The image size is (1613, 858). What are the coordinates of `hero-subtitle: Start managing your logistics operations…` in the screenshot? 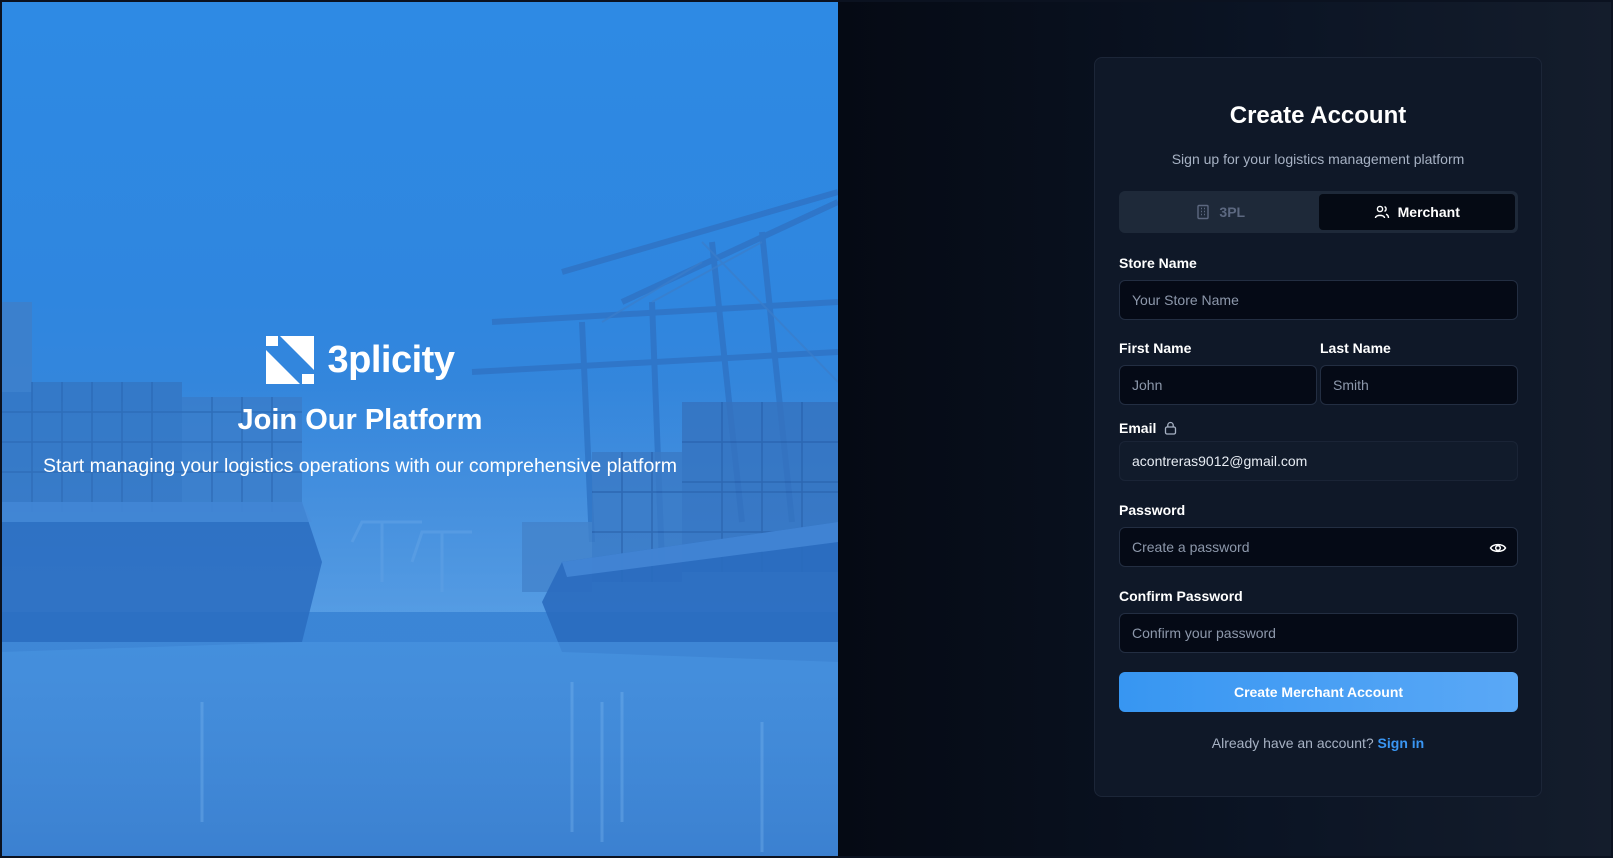 It's located at (360, 466).